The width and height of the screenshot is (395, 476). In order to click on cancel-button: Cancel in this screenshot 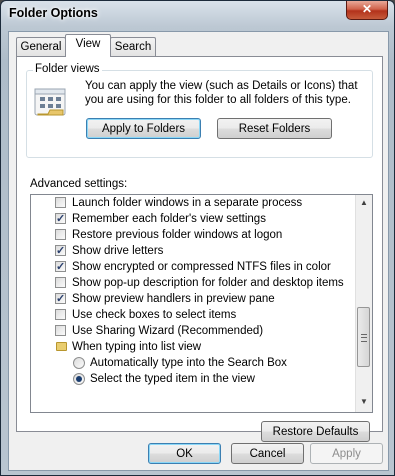, I will do `click(267, 453)`.